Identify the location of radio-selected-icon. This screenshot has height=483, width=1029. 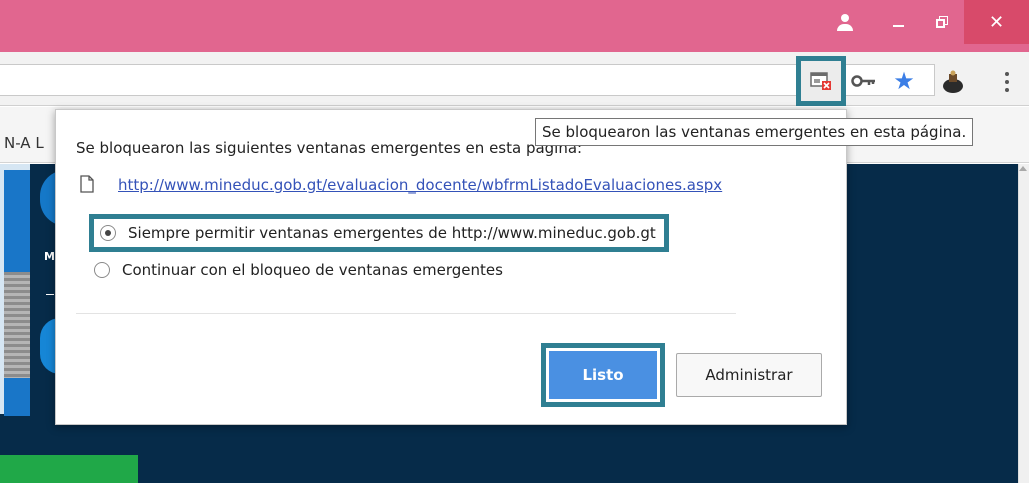
(108, 233).